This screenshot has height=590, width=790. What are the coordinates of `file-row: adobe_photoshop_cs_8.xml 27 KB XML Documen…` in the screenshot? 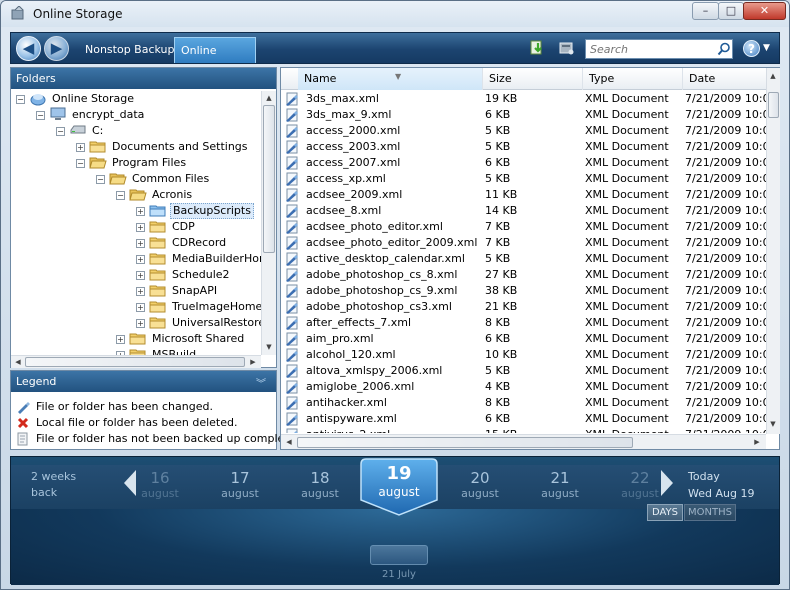 It's located at (523, 275).